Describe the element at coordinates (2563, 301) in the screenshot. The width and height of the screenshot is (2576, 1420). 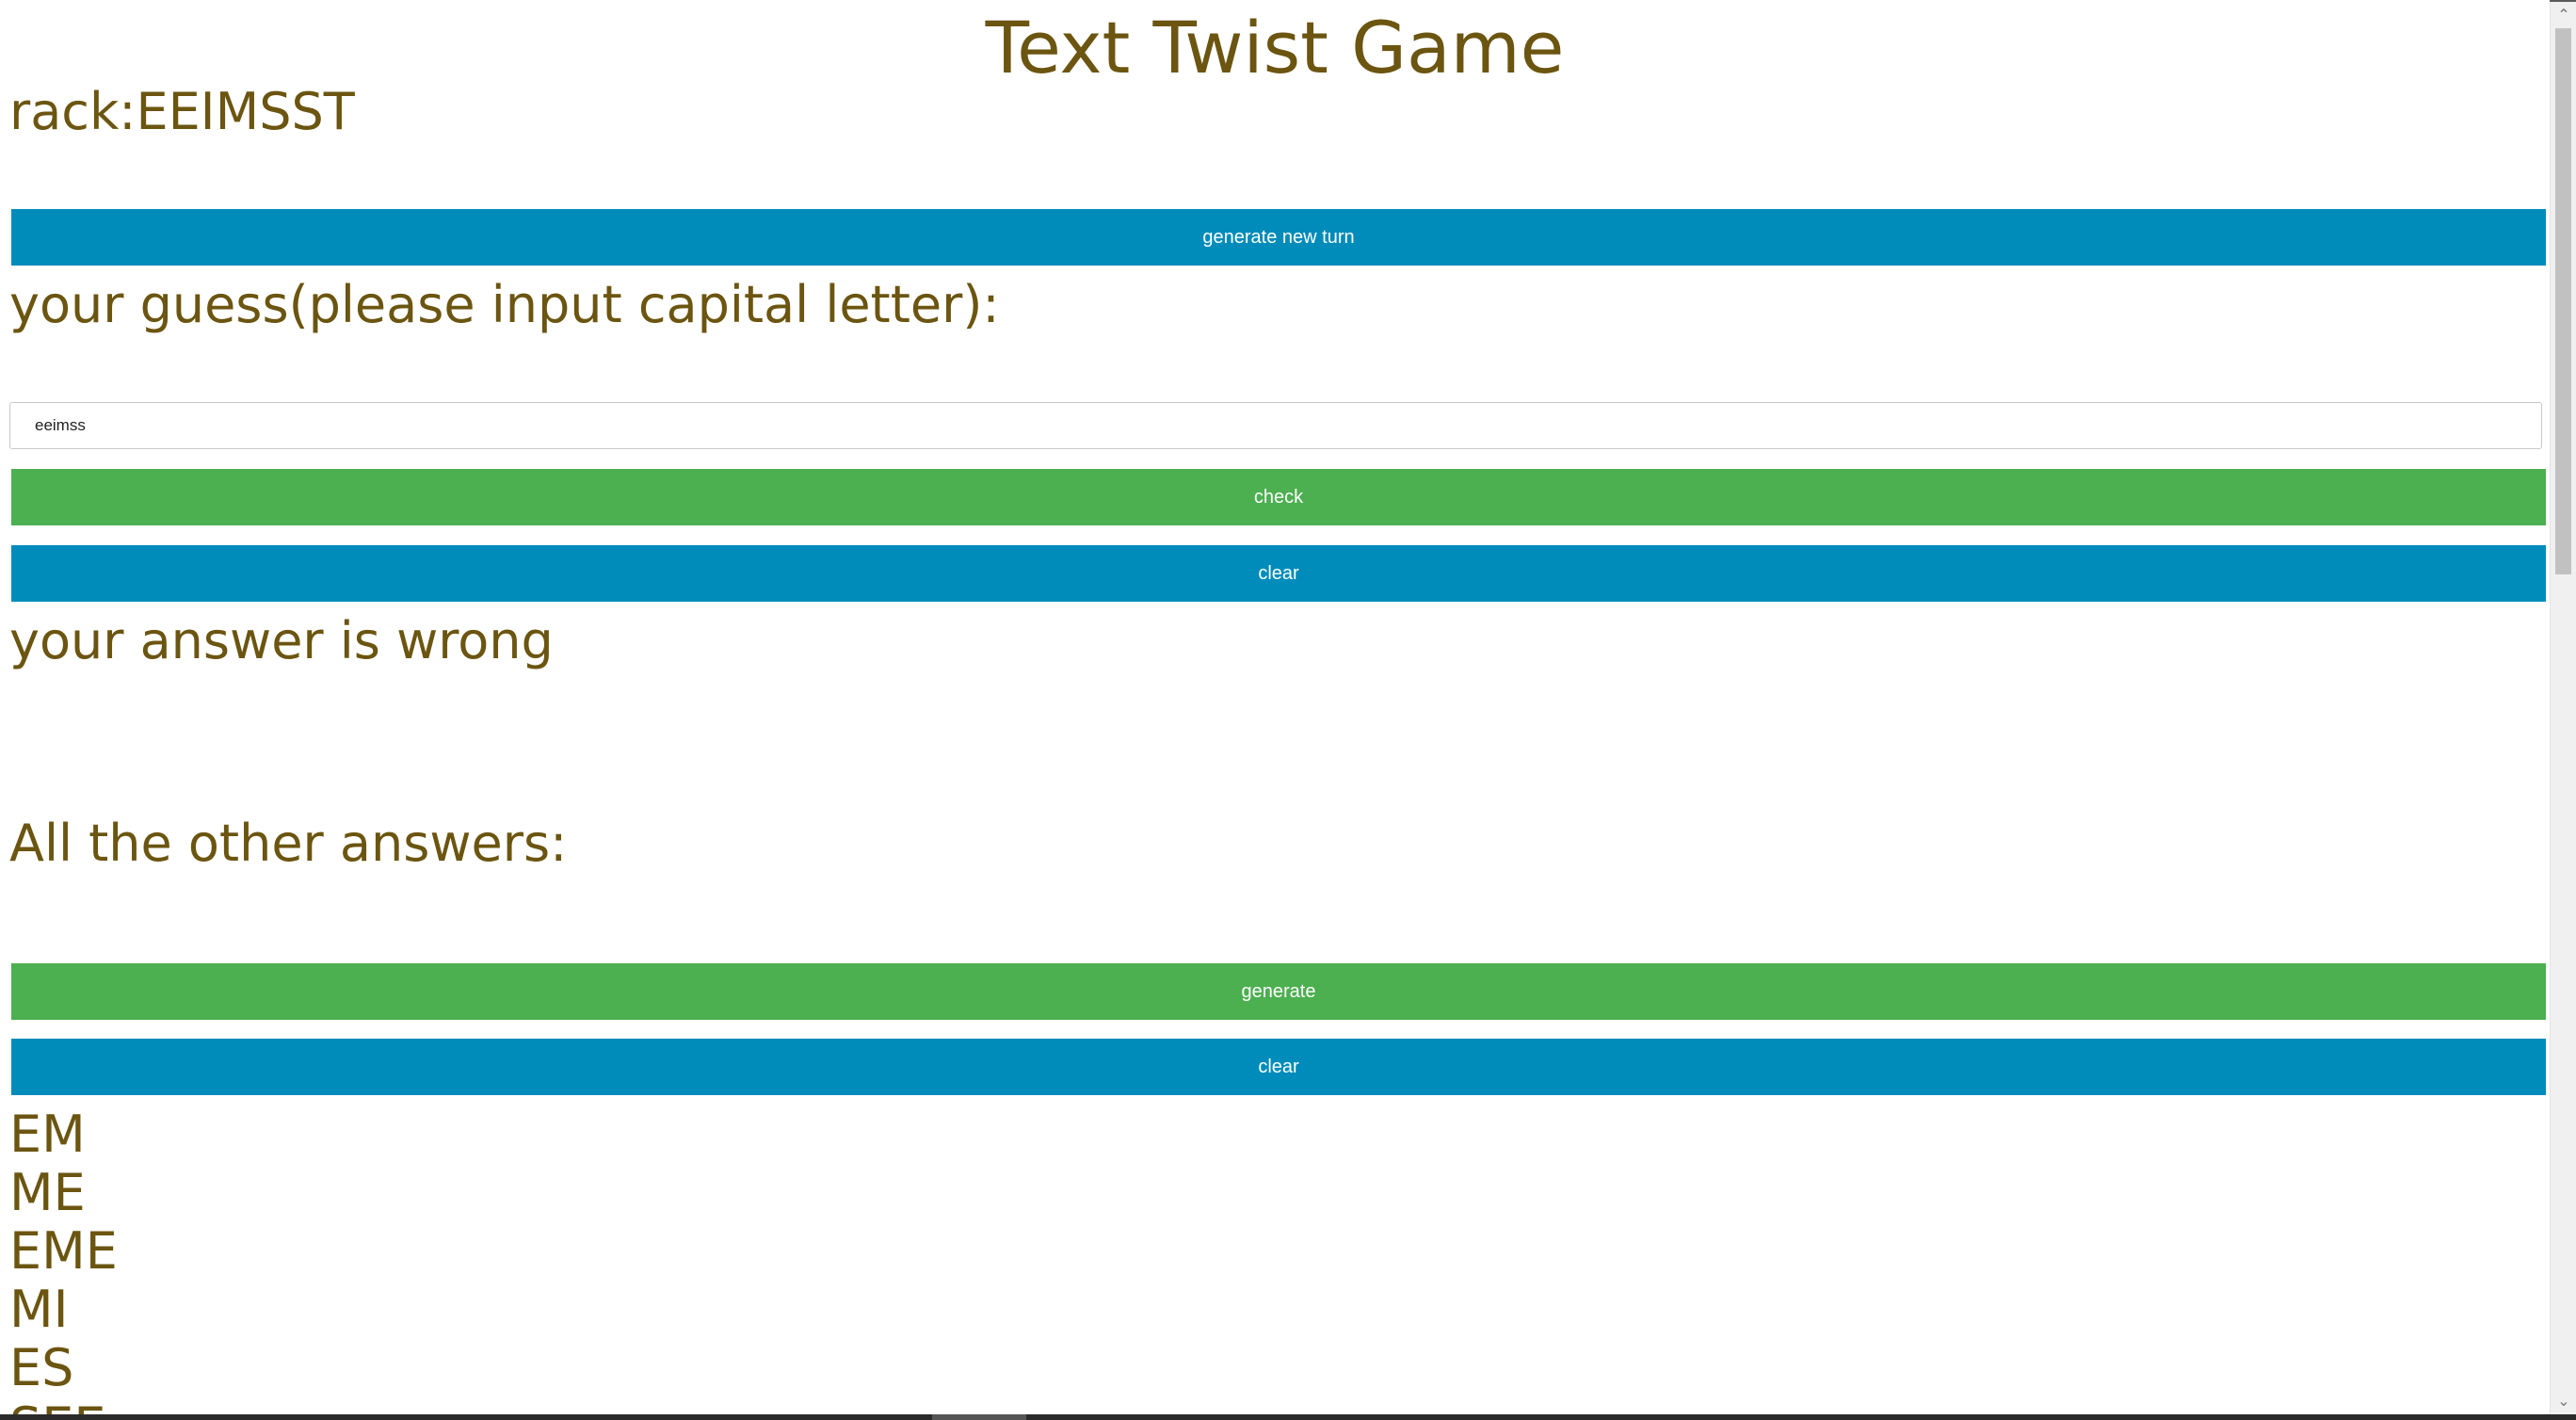
I see `scrollbar-thumb` at that location.